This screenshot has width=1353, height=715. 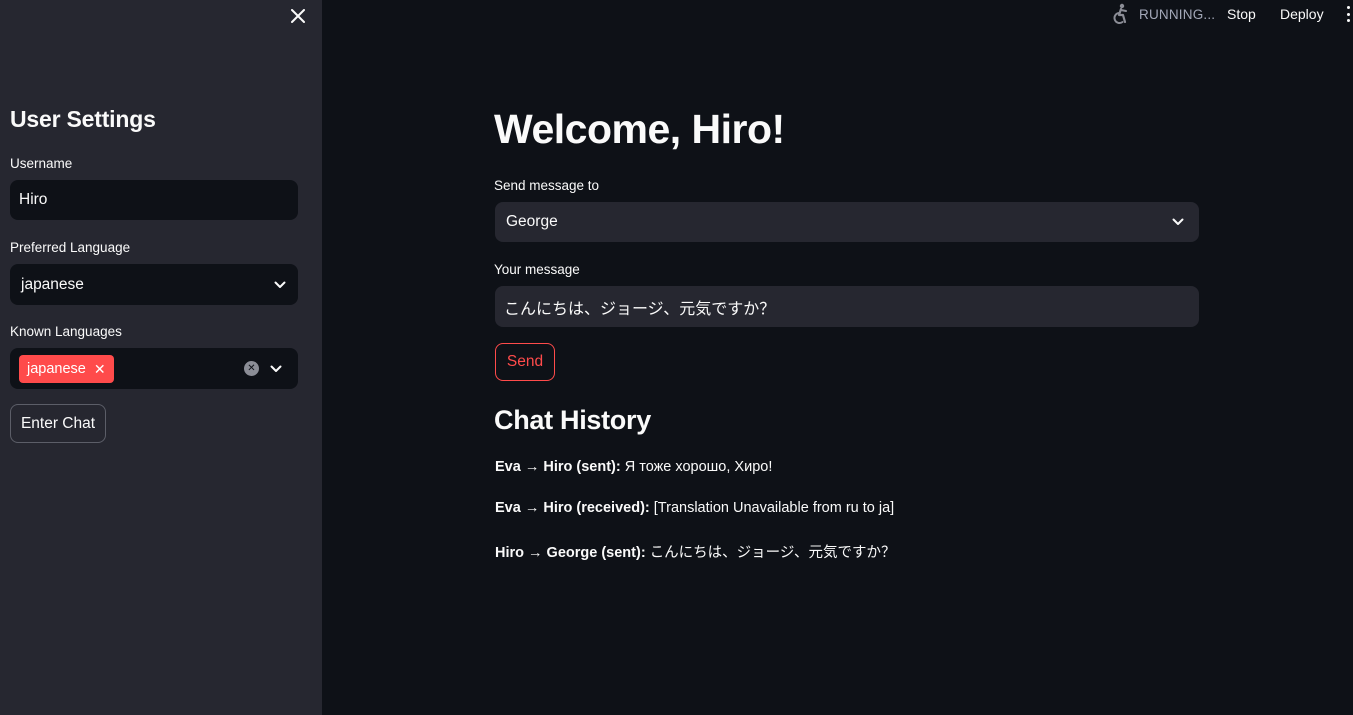 I want to click on recipient-select: George, so click(x=847, y=222).